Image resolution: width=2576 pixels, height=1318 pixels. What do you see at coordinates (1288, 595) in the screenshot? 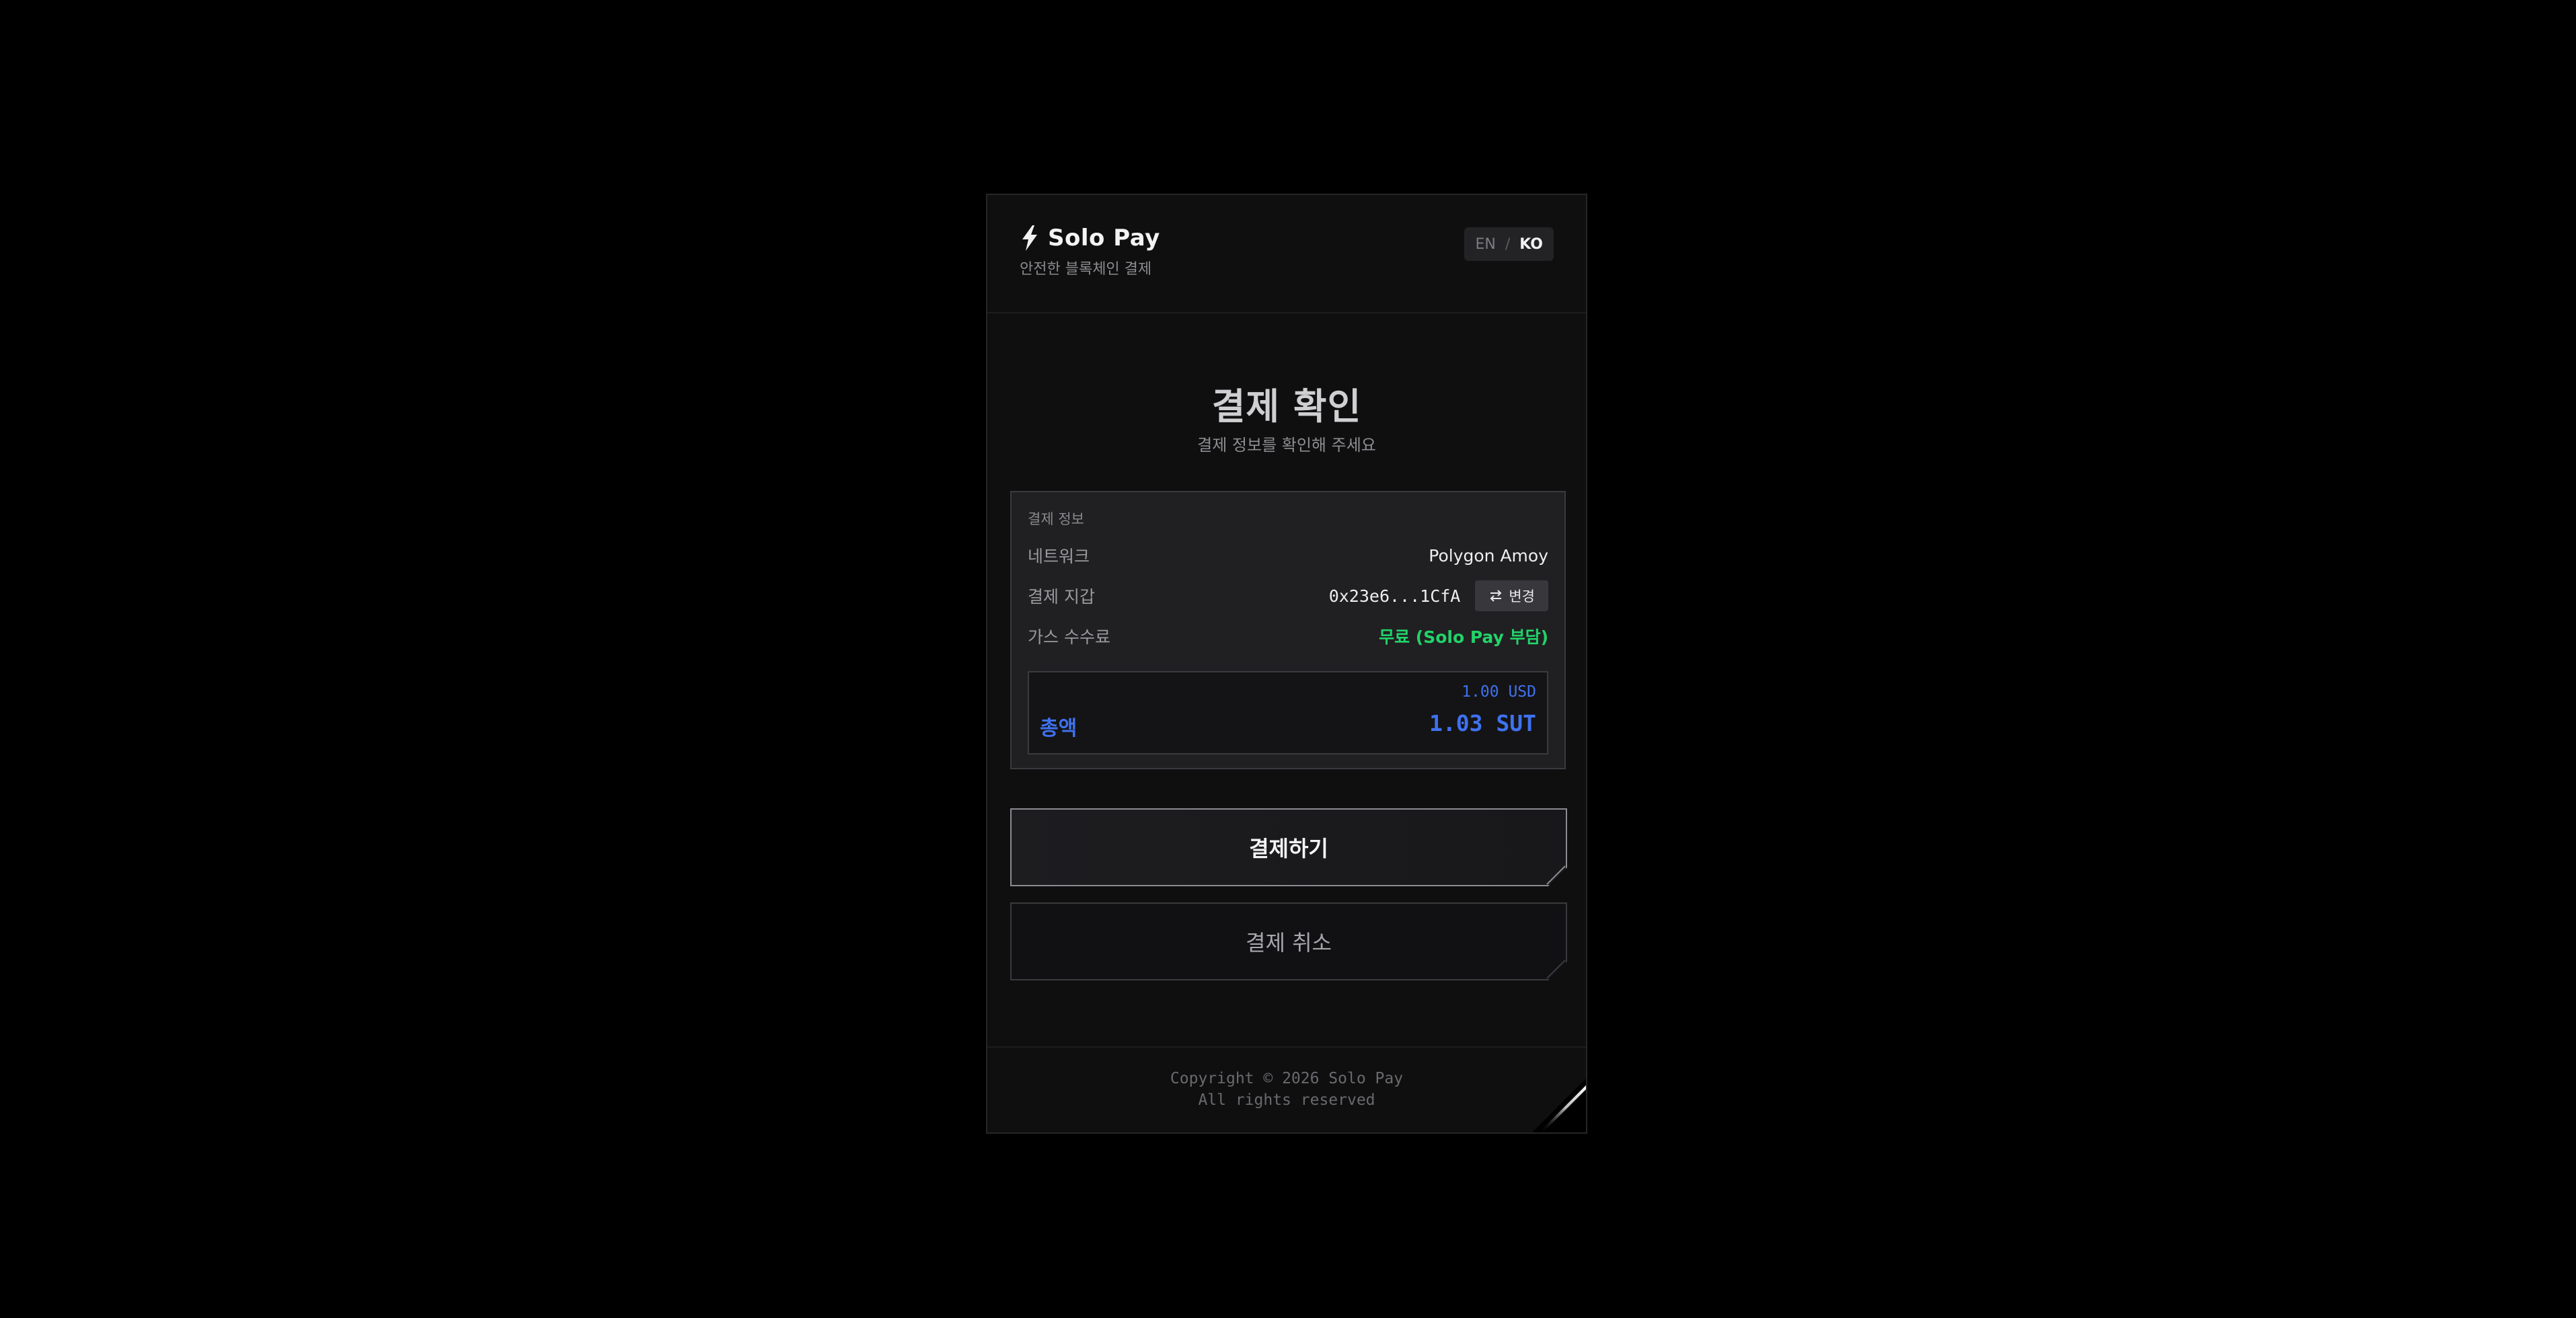
I see `wallet-row: 결제 지갑 0x23e6...1CfA 변경` at bounding box center [1288, 595].